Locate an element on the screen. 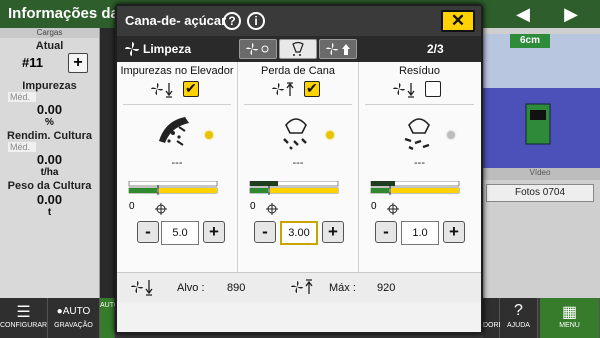 The image size is (600, 338). help-icon: ? is located at coordinates (518, 310).